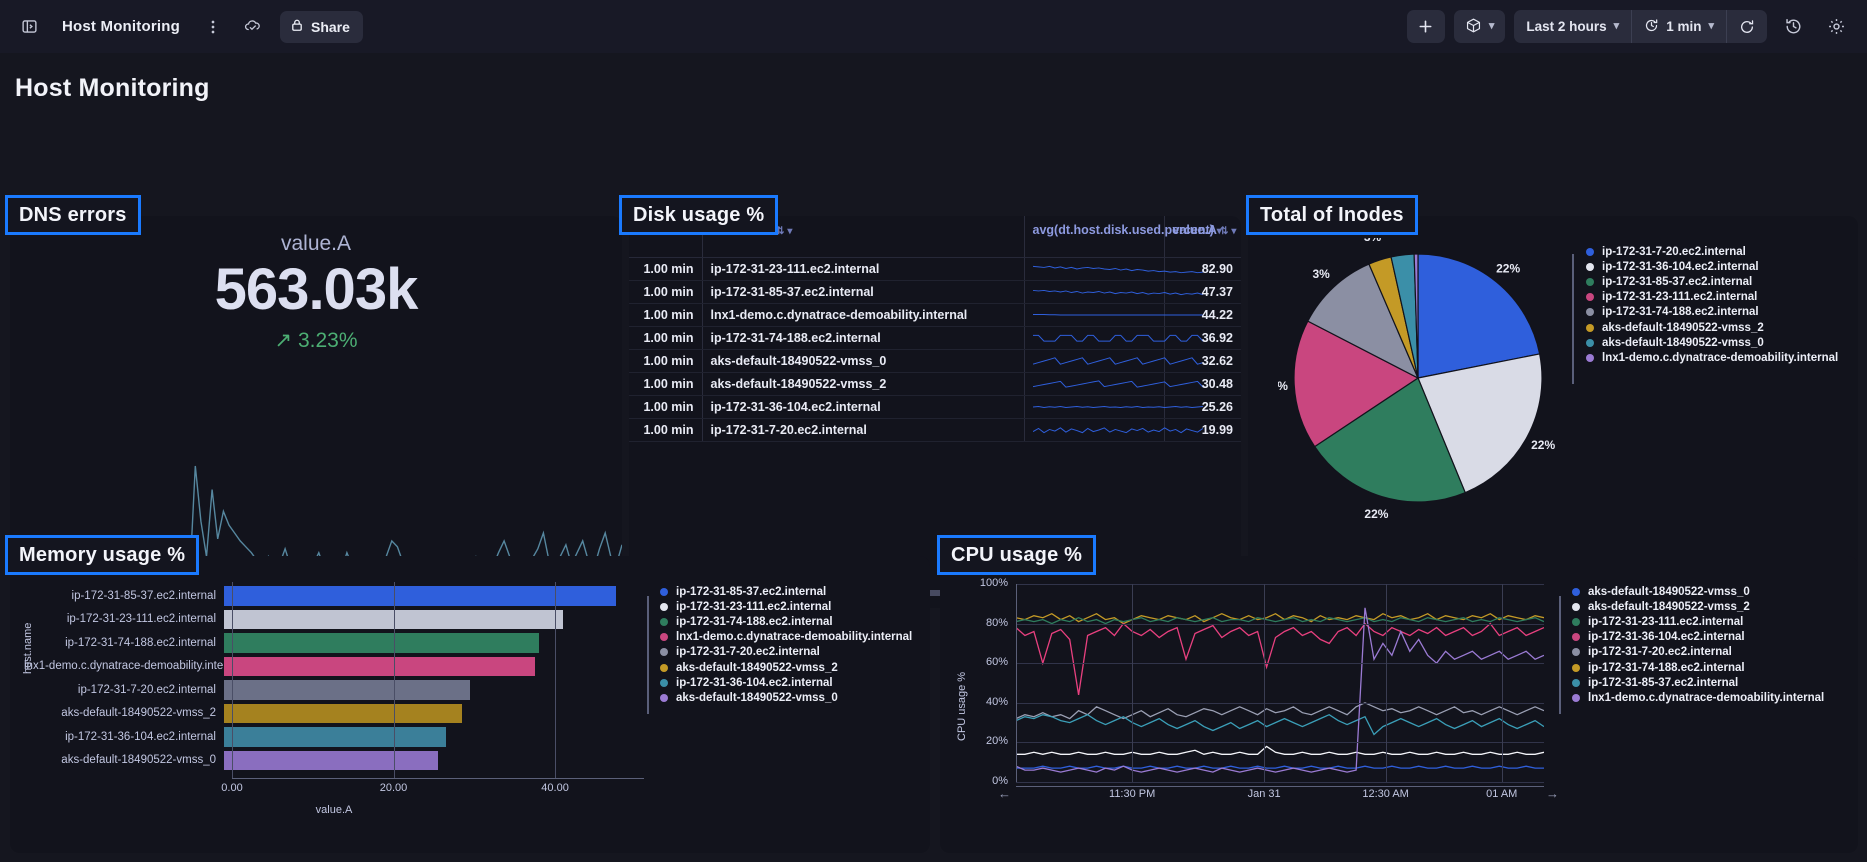 The width and height of the screenshot is (1867, 862). I want to click on share-button: Share, so click(321, 26).